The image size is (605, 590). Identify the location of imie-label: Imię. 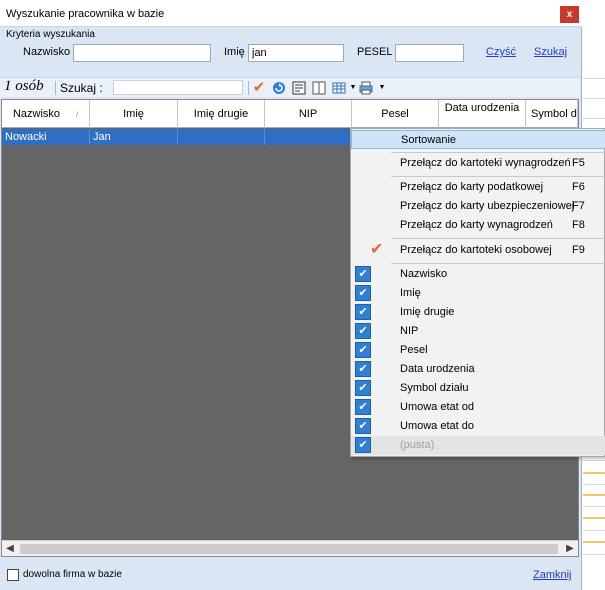
(234, 52).